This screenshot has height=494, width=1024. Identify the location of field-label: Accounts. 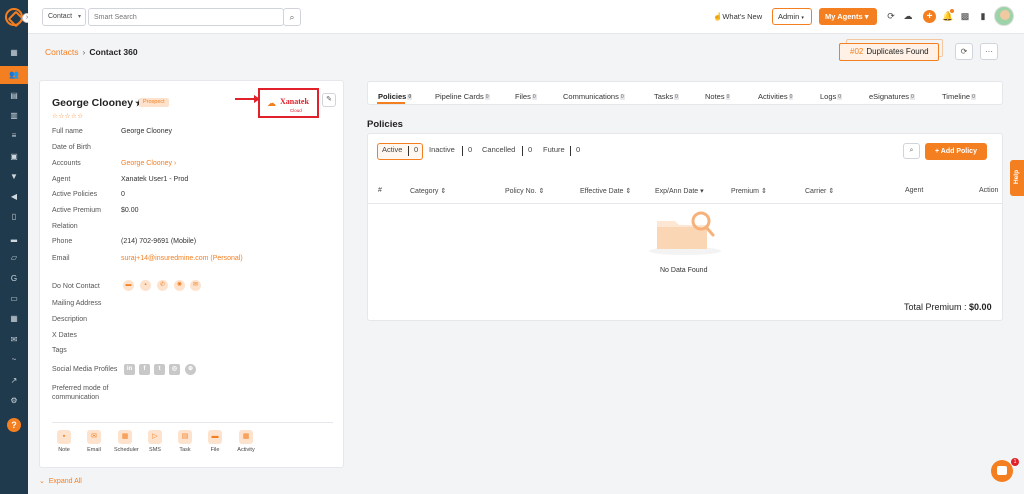
(66, 163).